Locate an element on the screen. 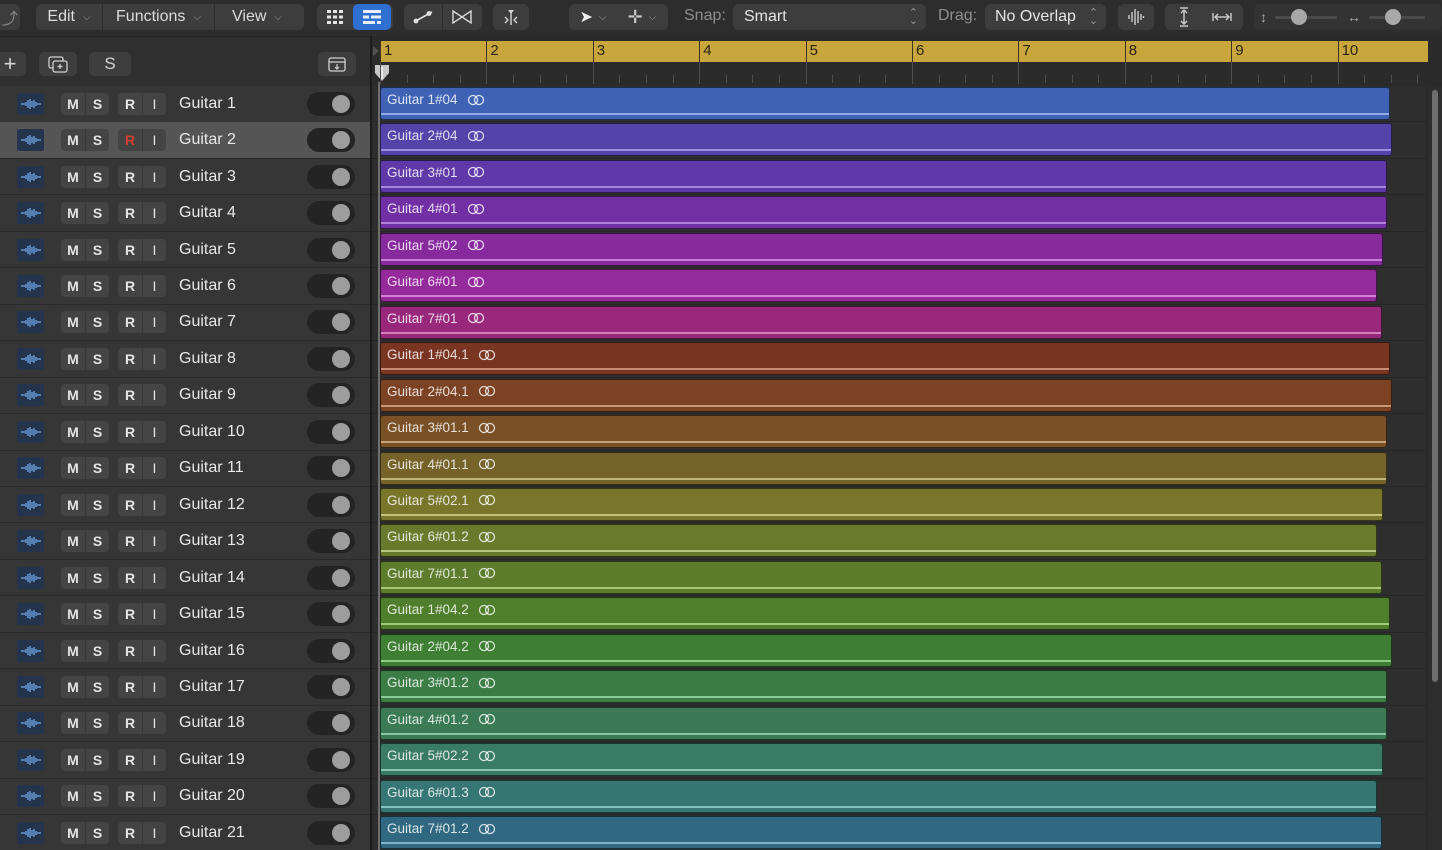 Image resolution: width=1442 pixels, height=850 pixels. audio-region: Guitar 2#04.1 is located at coordinates (886, 395).